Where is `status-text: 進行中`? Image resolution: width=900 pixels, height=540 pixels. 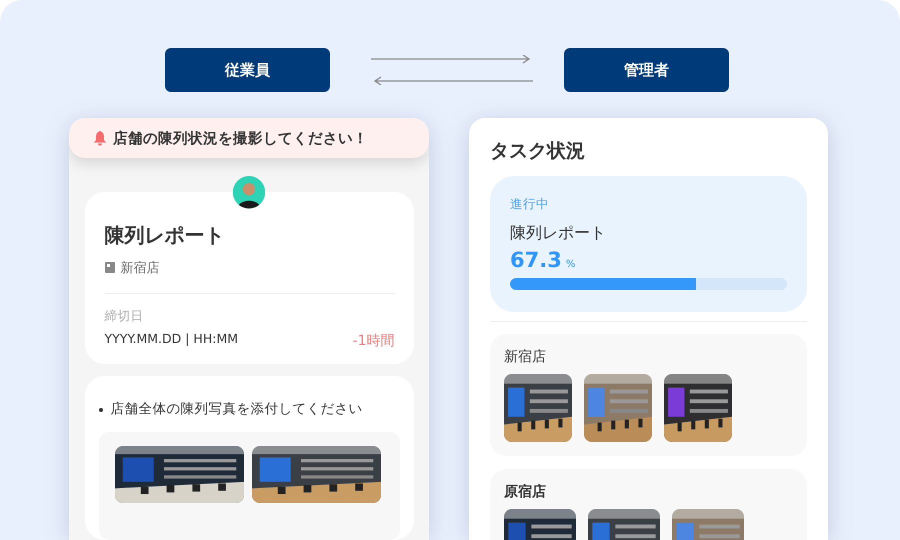 status-text: 進行中 is located at coordinates (530, 204).